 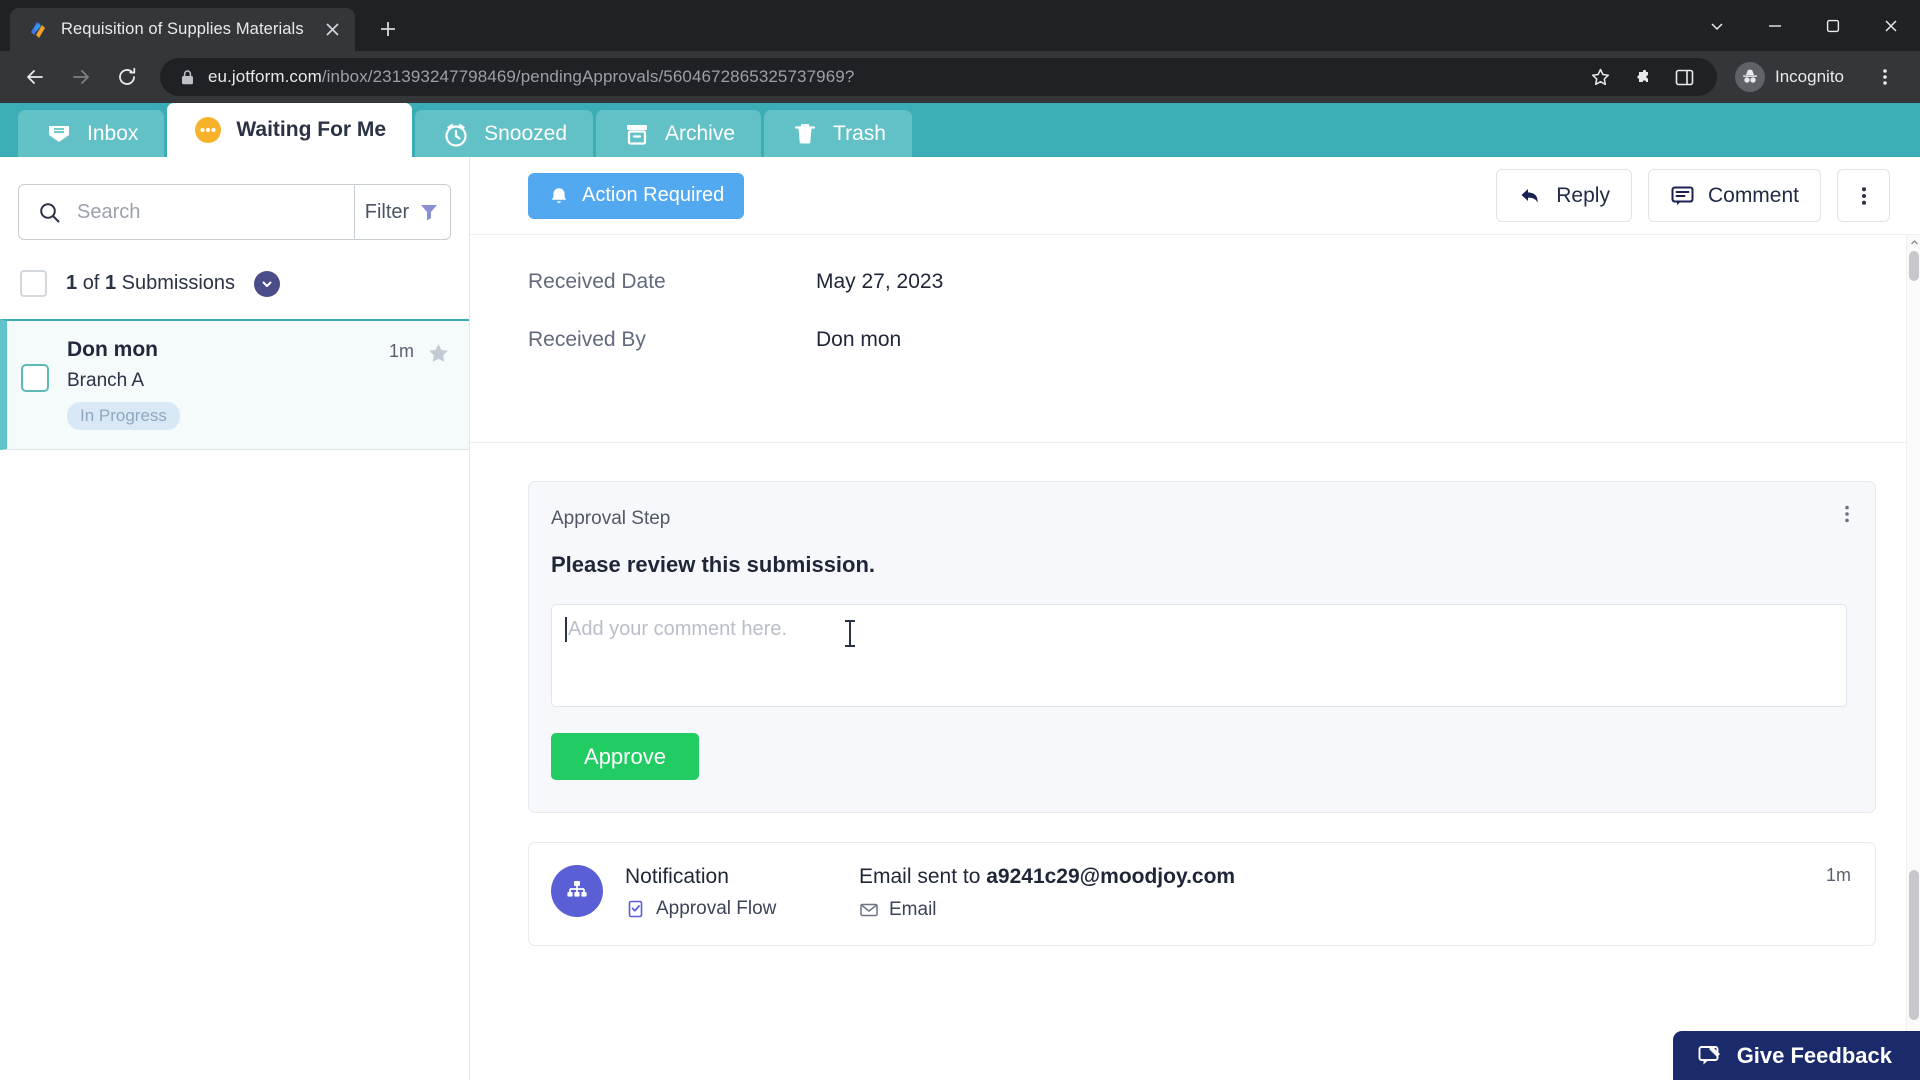 I want to click on detail-scrollbar, so click(x=1913, y=657).